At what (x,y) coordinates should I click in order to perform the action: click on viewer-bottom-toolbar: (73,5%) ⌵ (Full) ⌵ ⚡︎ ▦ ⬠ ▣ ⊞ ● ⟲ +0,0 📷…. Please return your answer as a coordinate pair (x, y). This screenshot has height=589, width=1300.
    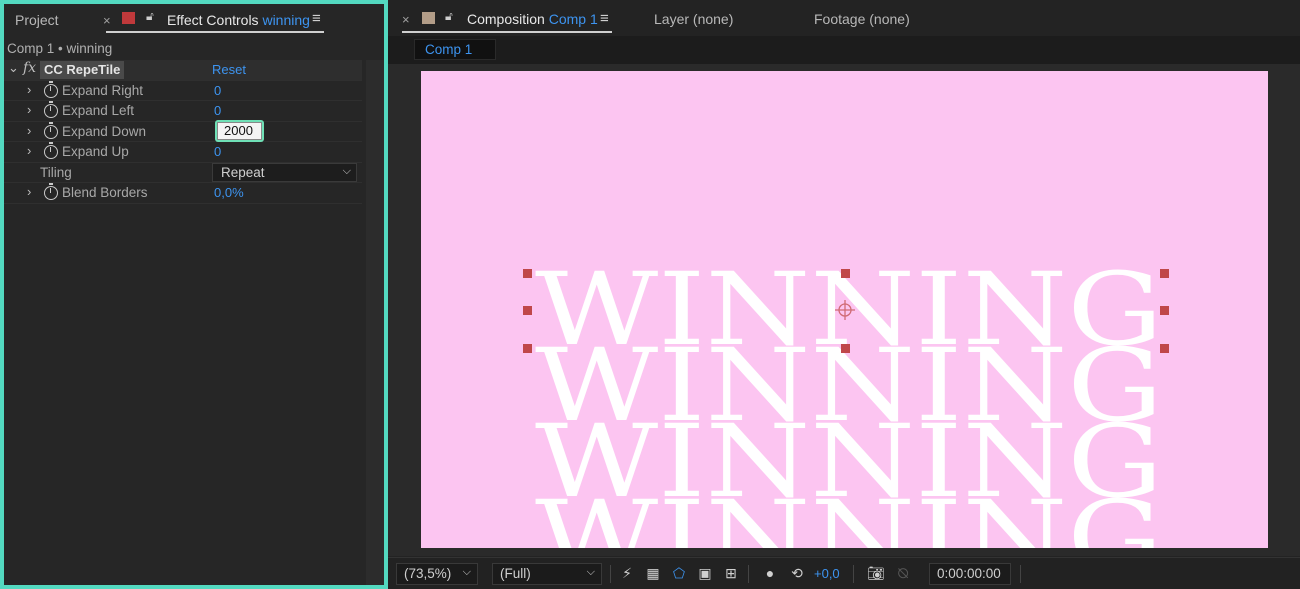
    Looking at the image, I should click on (844, 573).